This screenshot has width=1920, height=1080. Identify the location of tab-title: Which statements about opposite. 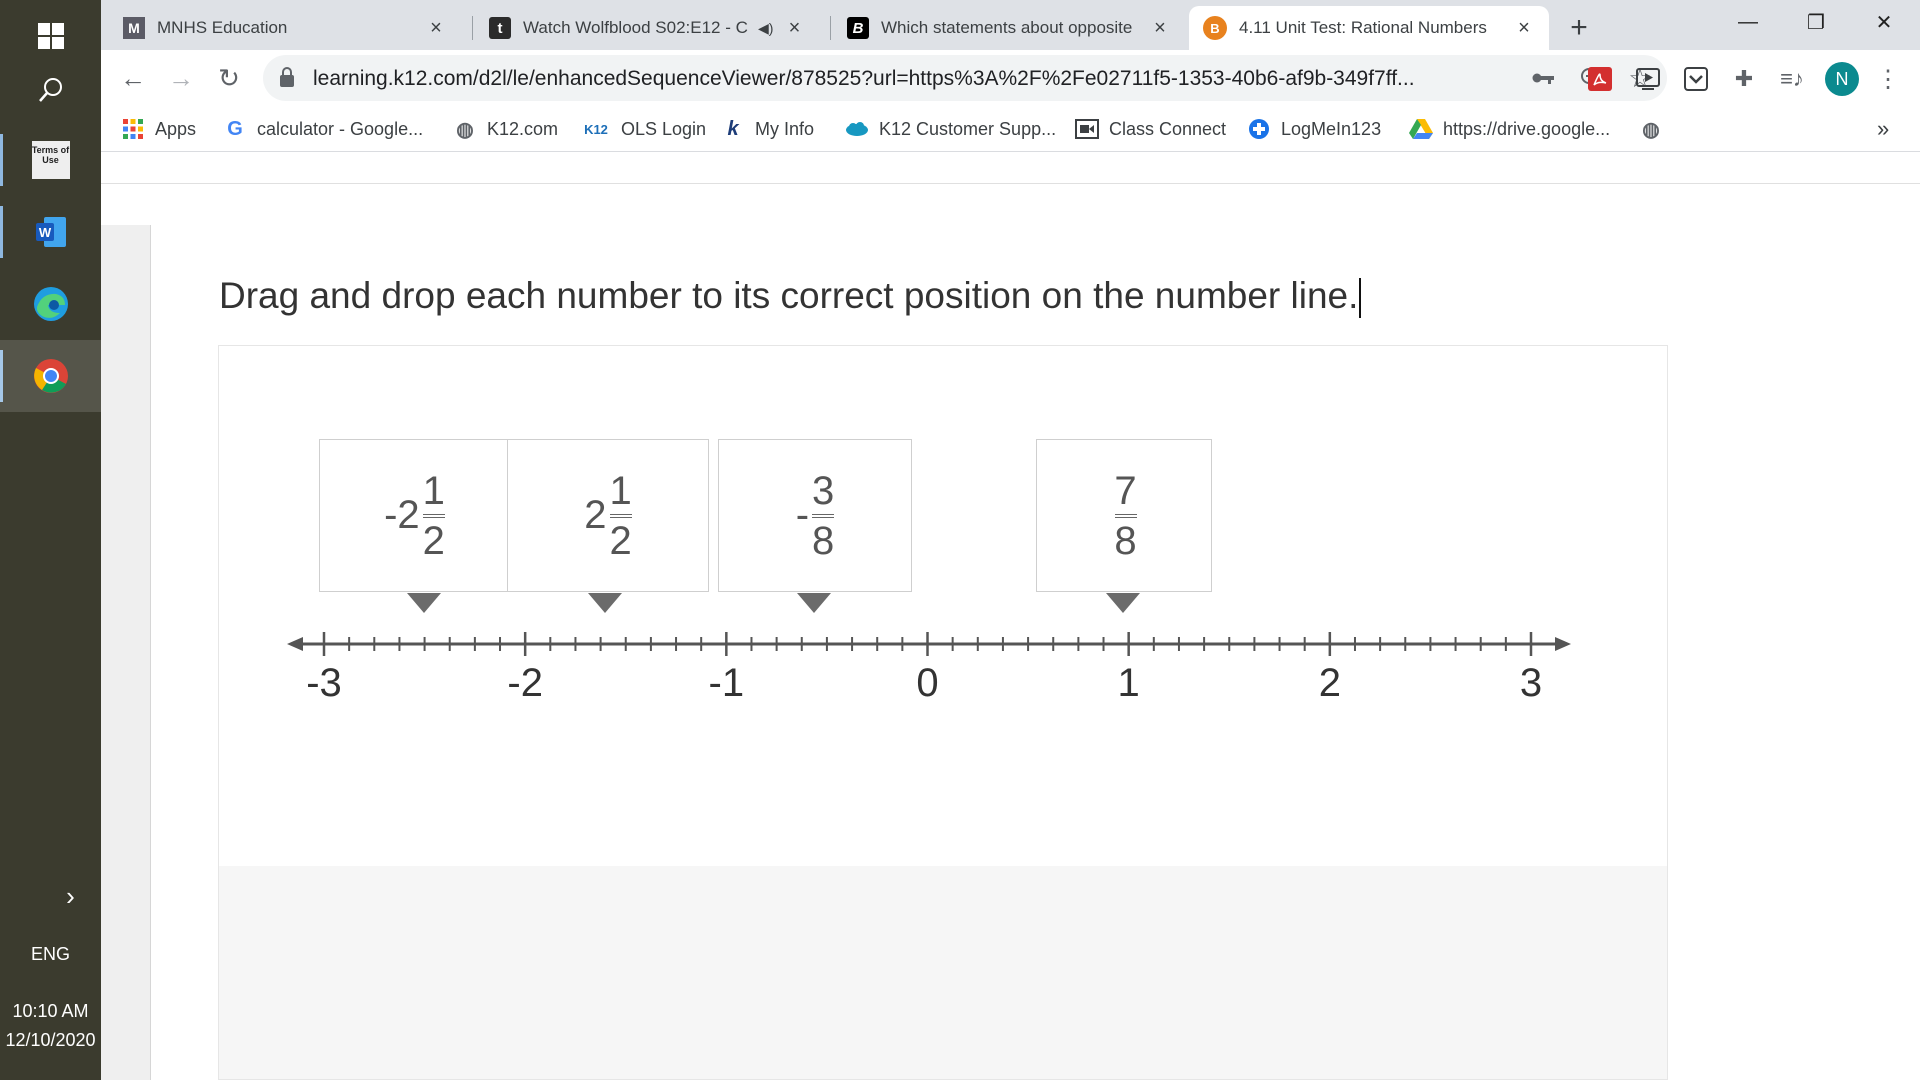
(1007, 27).